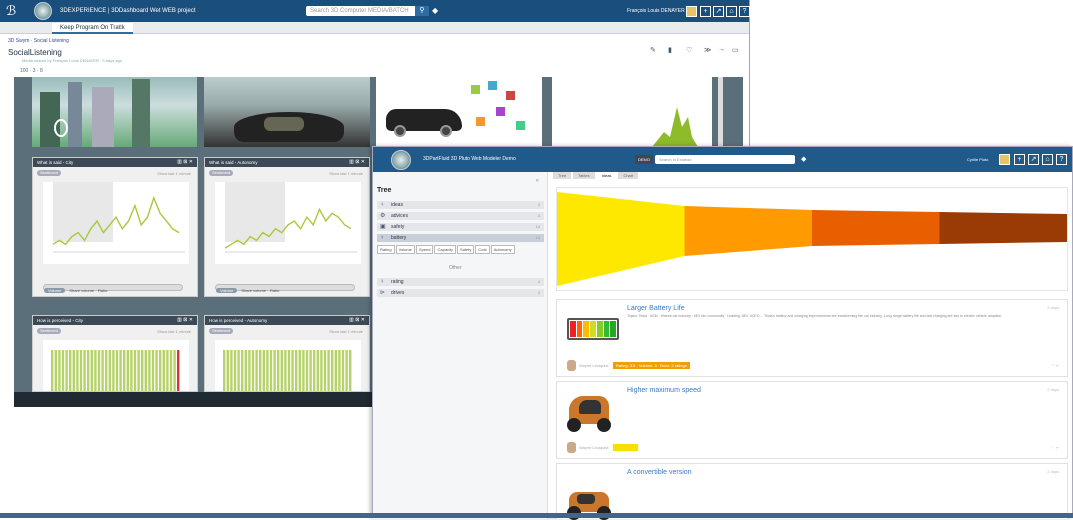 This screenshot has height=520, width=1073. I want to click on forward-icon: ≫, so click(707, 50).